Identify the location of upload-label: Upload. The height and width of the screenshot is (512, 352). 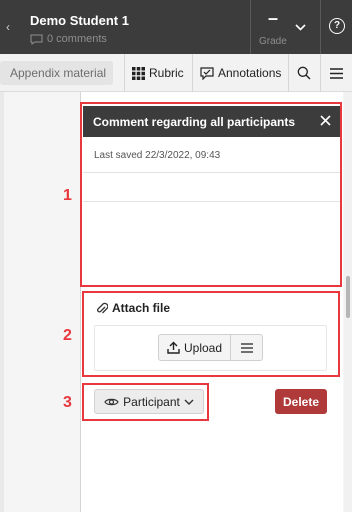
(203, 347).